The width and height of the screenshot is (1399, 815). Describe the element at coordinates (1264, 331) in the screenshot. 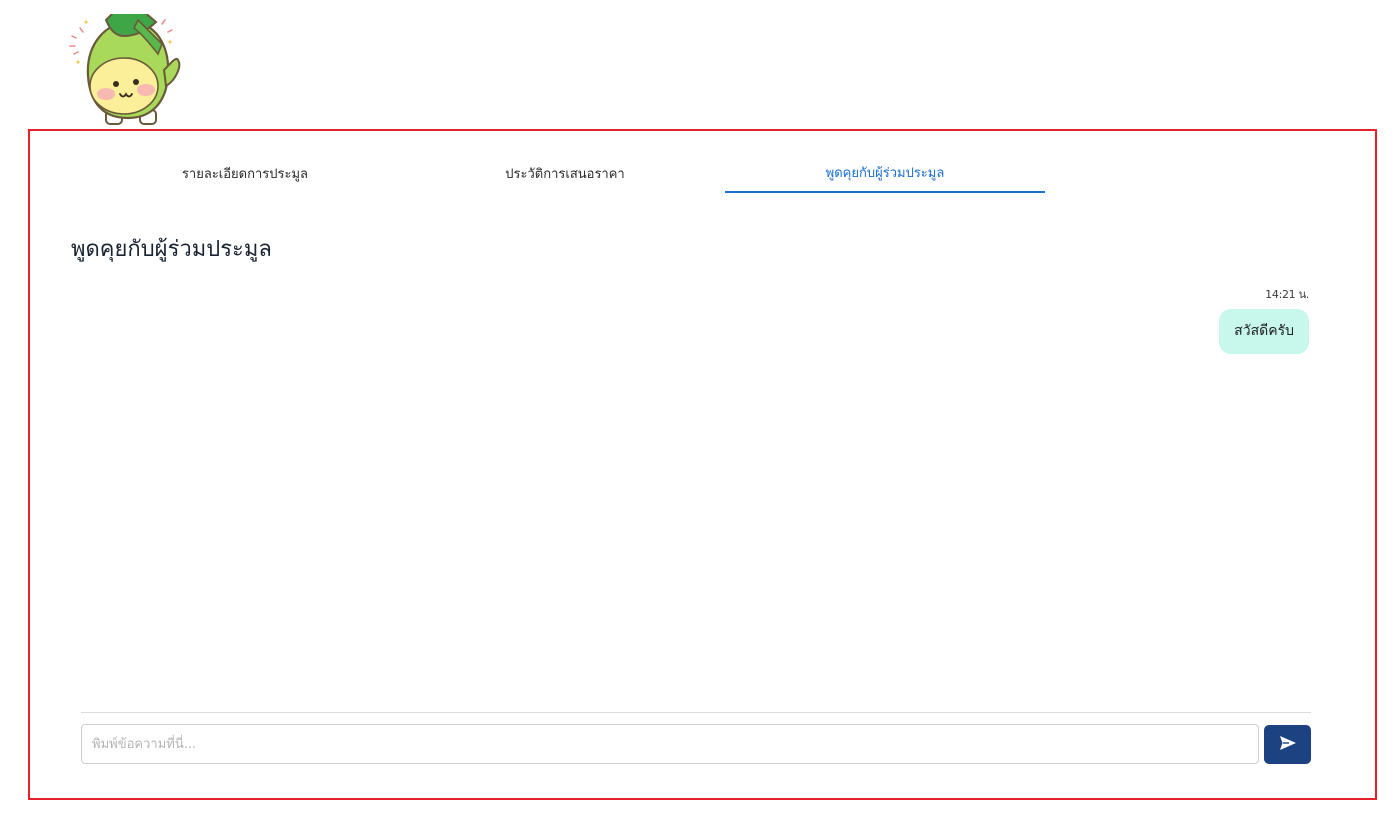

I see `message-bubble: สวัสดีครับ` at that location.